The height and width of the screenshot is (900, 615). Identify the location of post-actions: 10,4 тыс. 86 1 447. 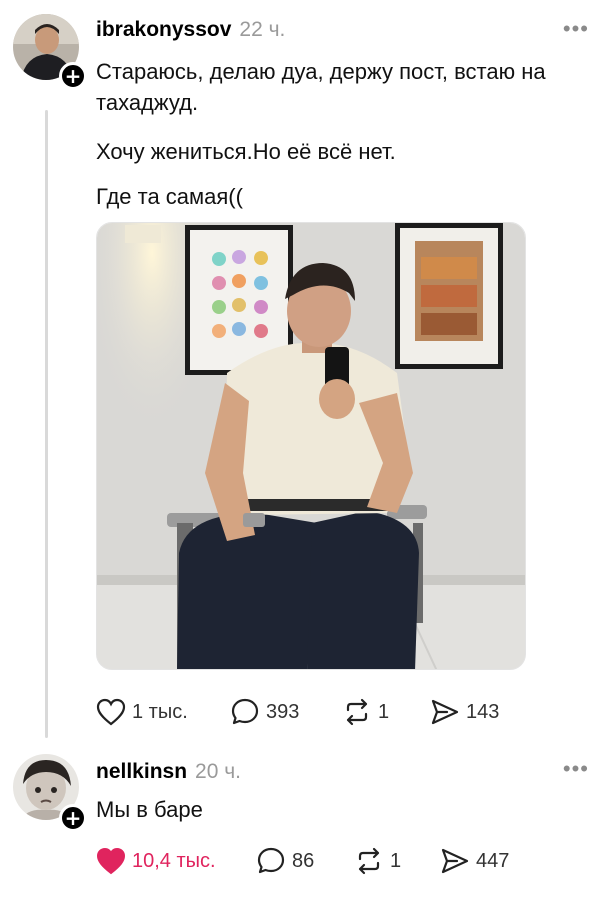
(302, 861).